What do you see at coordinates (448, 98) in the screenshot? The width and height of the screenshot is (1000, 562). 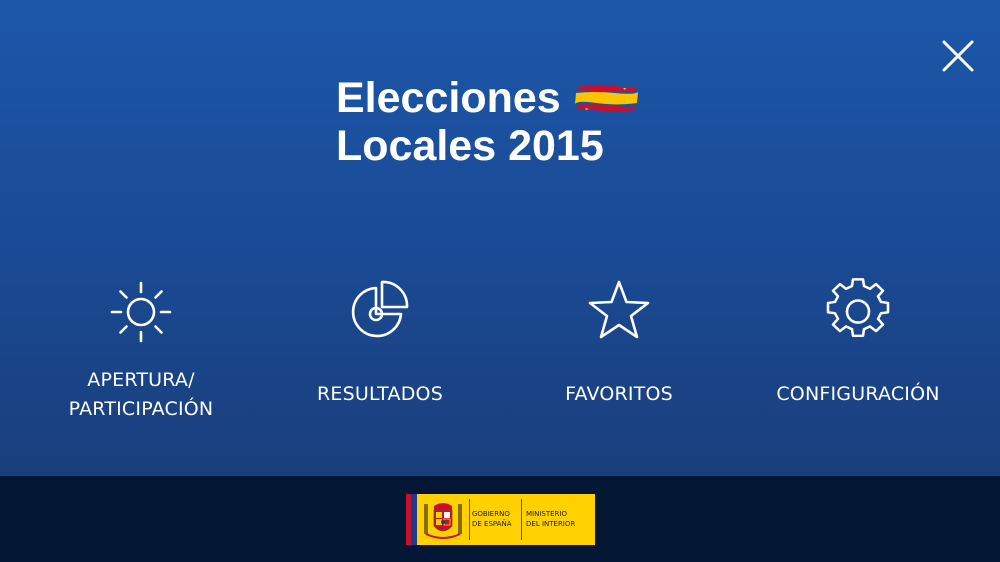 I see `title-line-1: Elecciones` at bounding box center [448, 98].